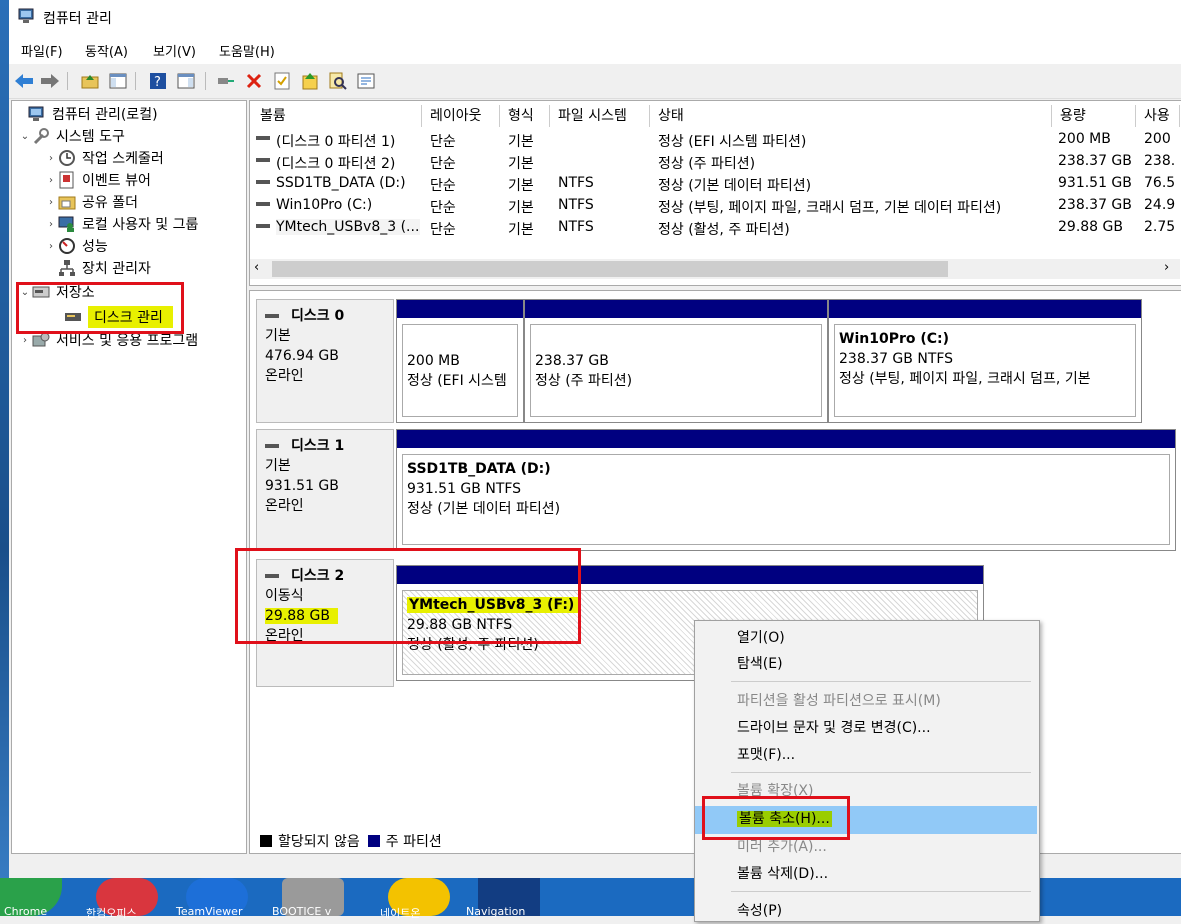 This screenshot has width=1181, height=924. I want to click on partition-status: 정상 (기본 데이터 파티션), so click(484, 509).